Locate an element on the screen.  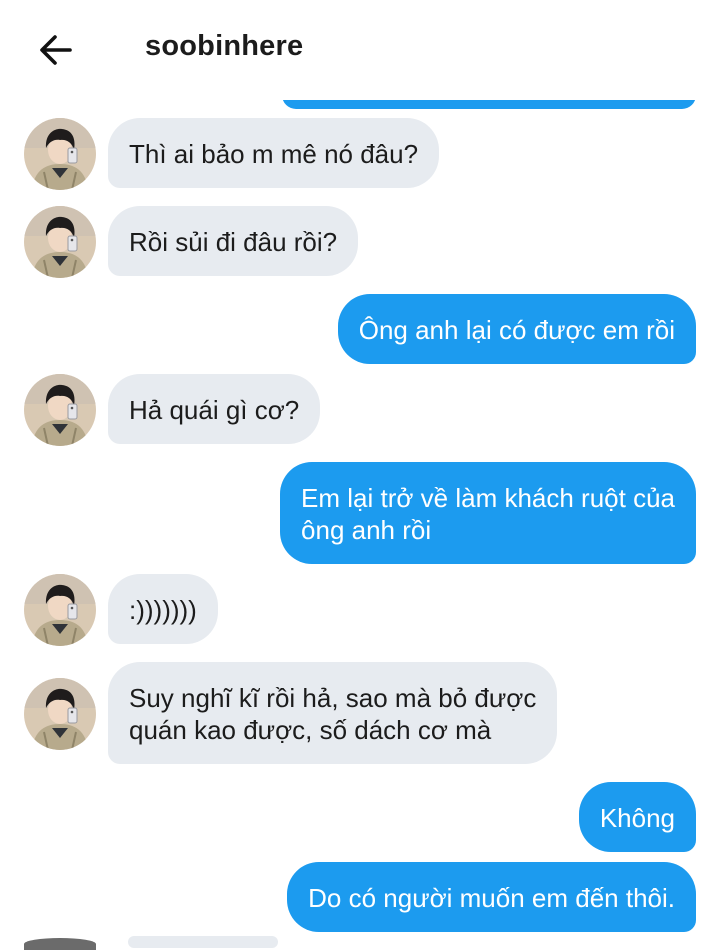
arrow-left-icon is located at coordinates (56, 50).